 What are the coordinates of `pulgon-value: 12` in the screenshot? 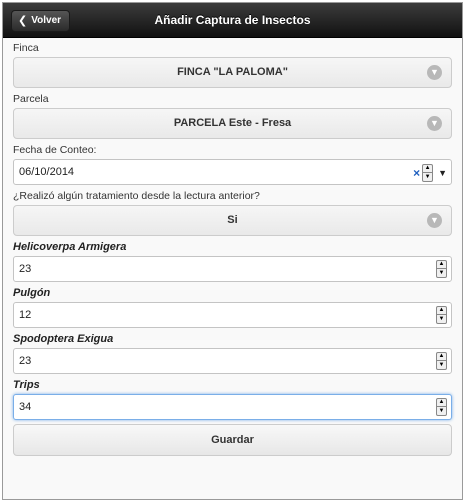 It's located at (25, 315).